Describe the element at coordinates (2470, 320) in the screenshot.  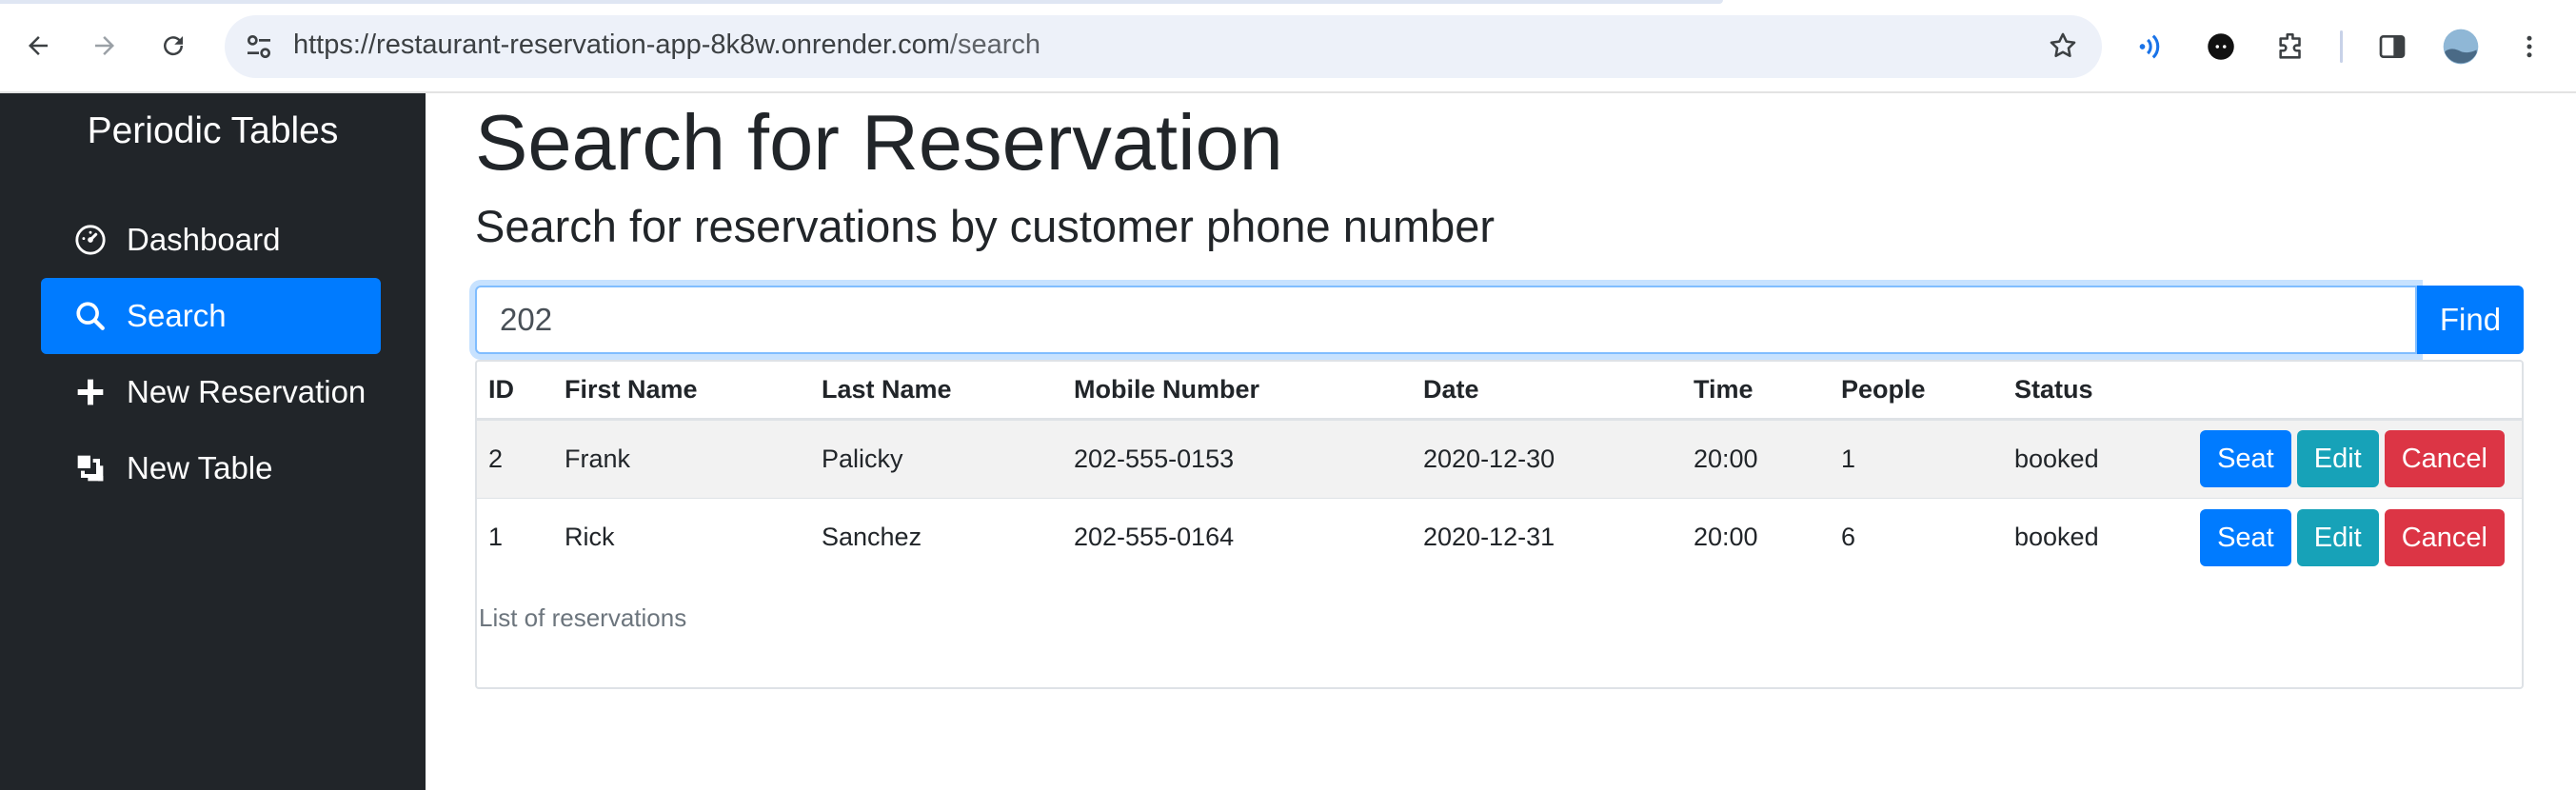
I see `find-button: Find` at that location.